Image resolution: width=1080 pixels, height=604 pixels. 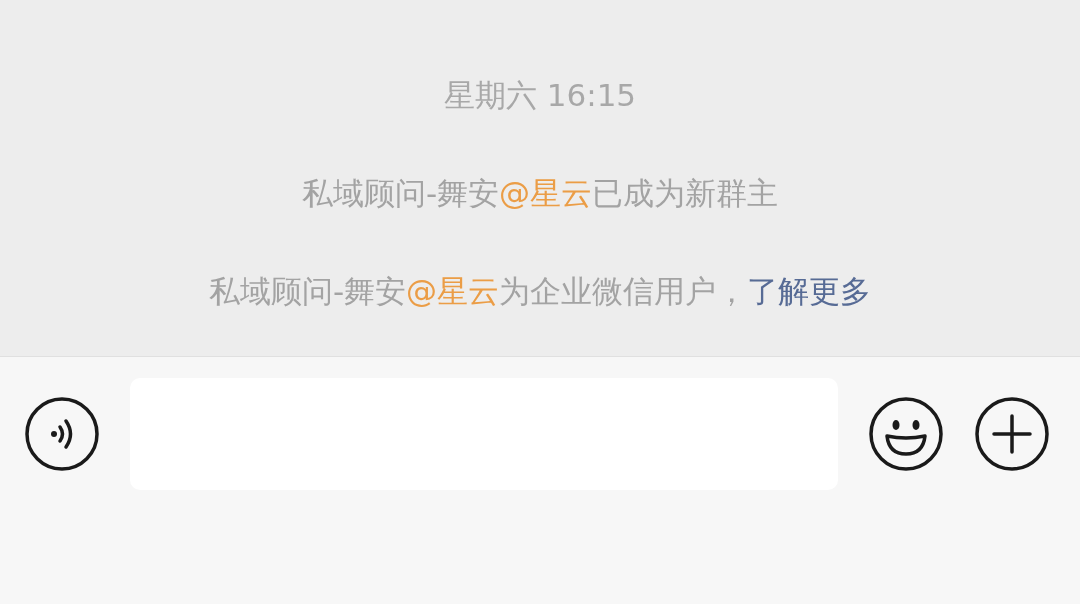 I want to click on smiley-icon, so click(x=906, y=434).